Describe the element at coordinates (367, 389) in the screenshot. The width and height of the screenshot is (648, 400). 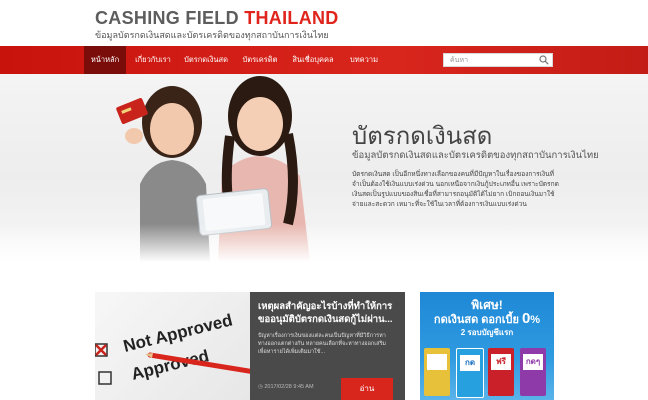
I see `read-more-button: อ่าน` at that location.